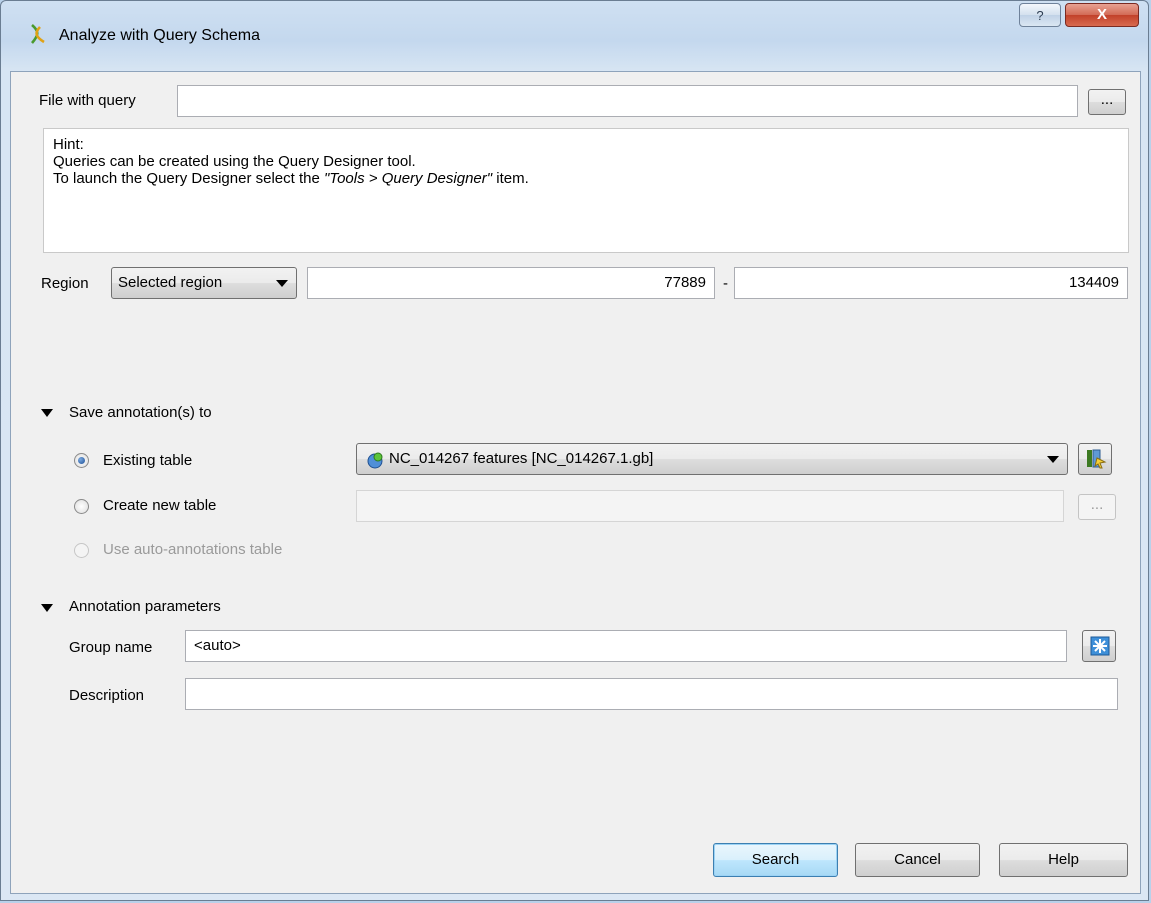  I want to click on auto-annotations-radio, so click(81, 550).